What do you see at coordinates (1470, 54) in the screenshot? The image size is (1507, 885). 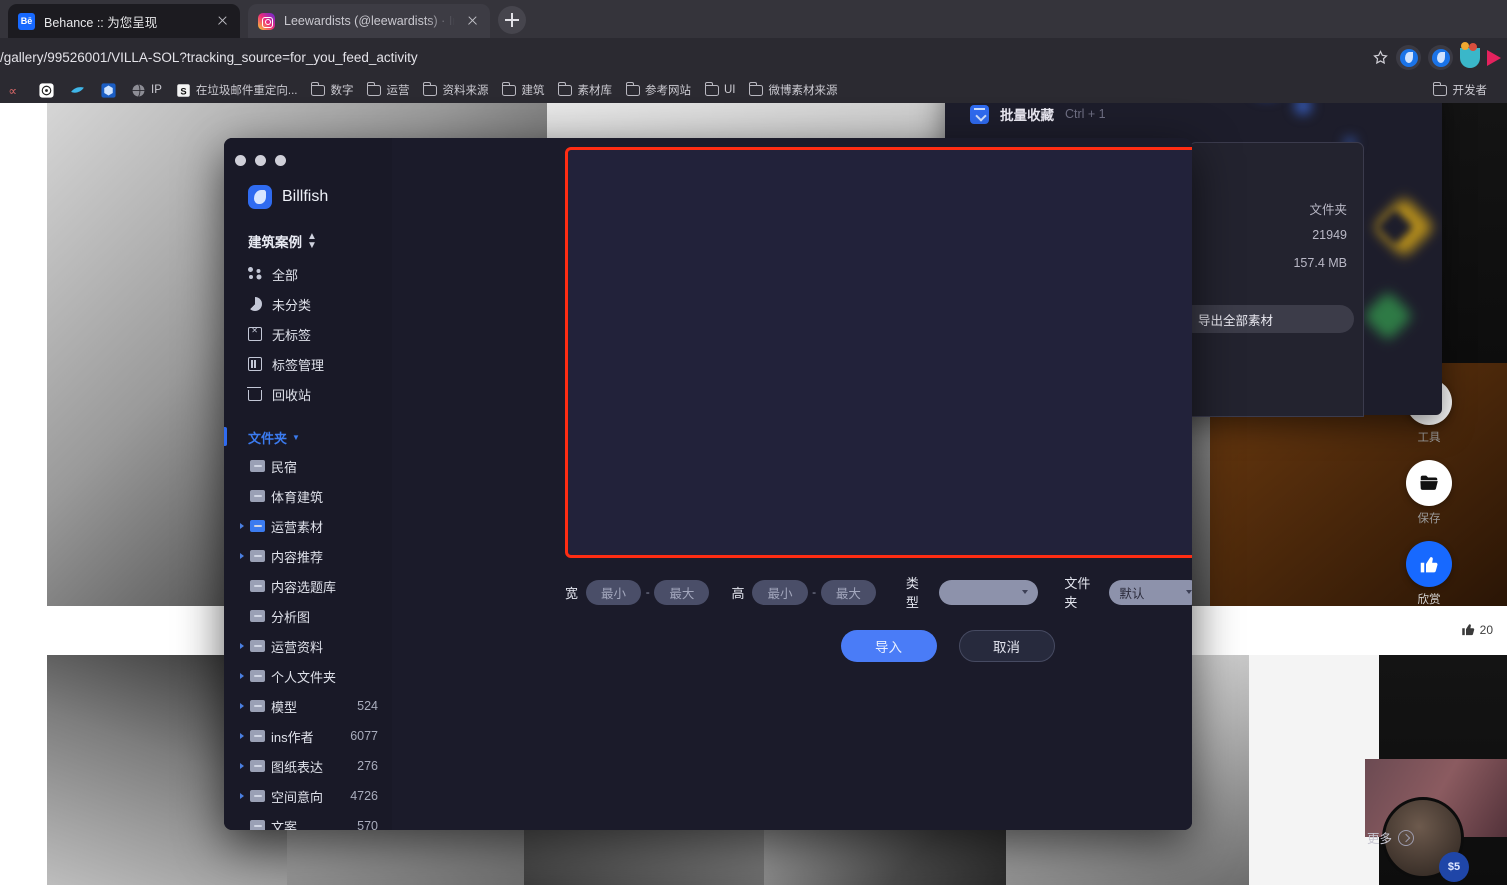 I see `fruit-bowl-icon` at bounding box center [1470, 54].